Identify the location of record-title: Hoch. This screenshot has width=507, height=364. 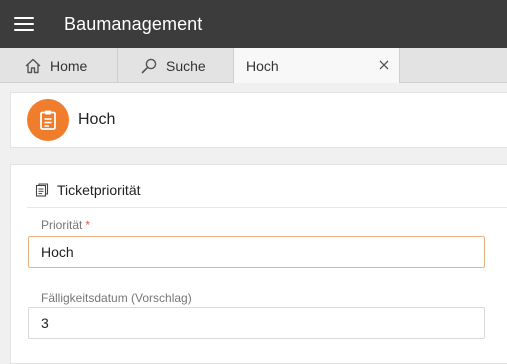
(97, 119).